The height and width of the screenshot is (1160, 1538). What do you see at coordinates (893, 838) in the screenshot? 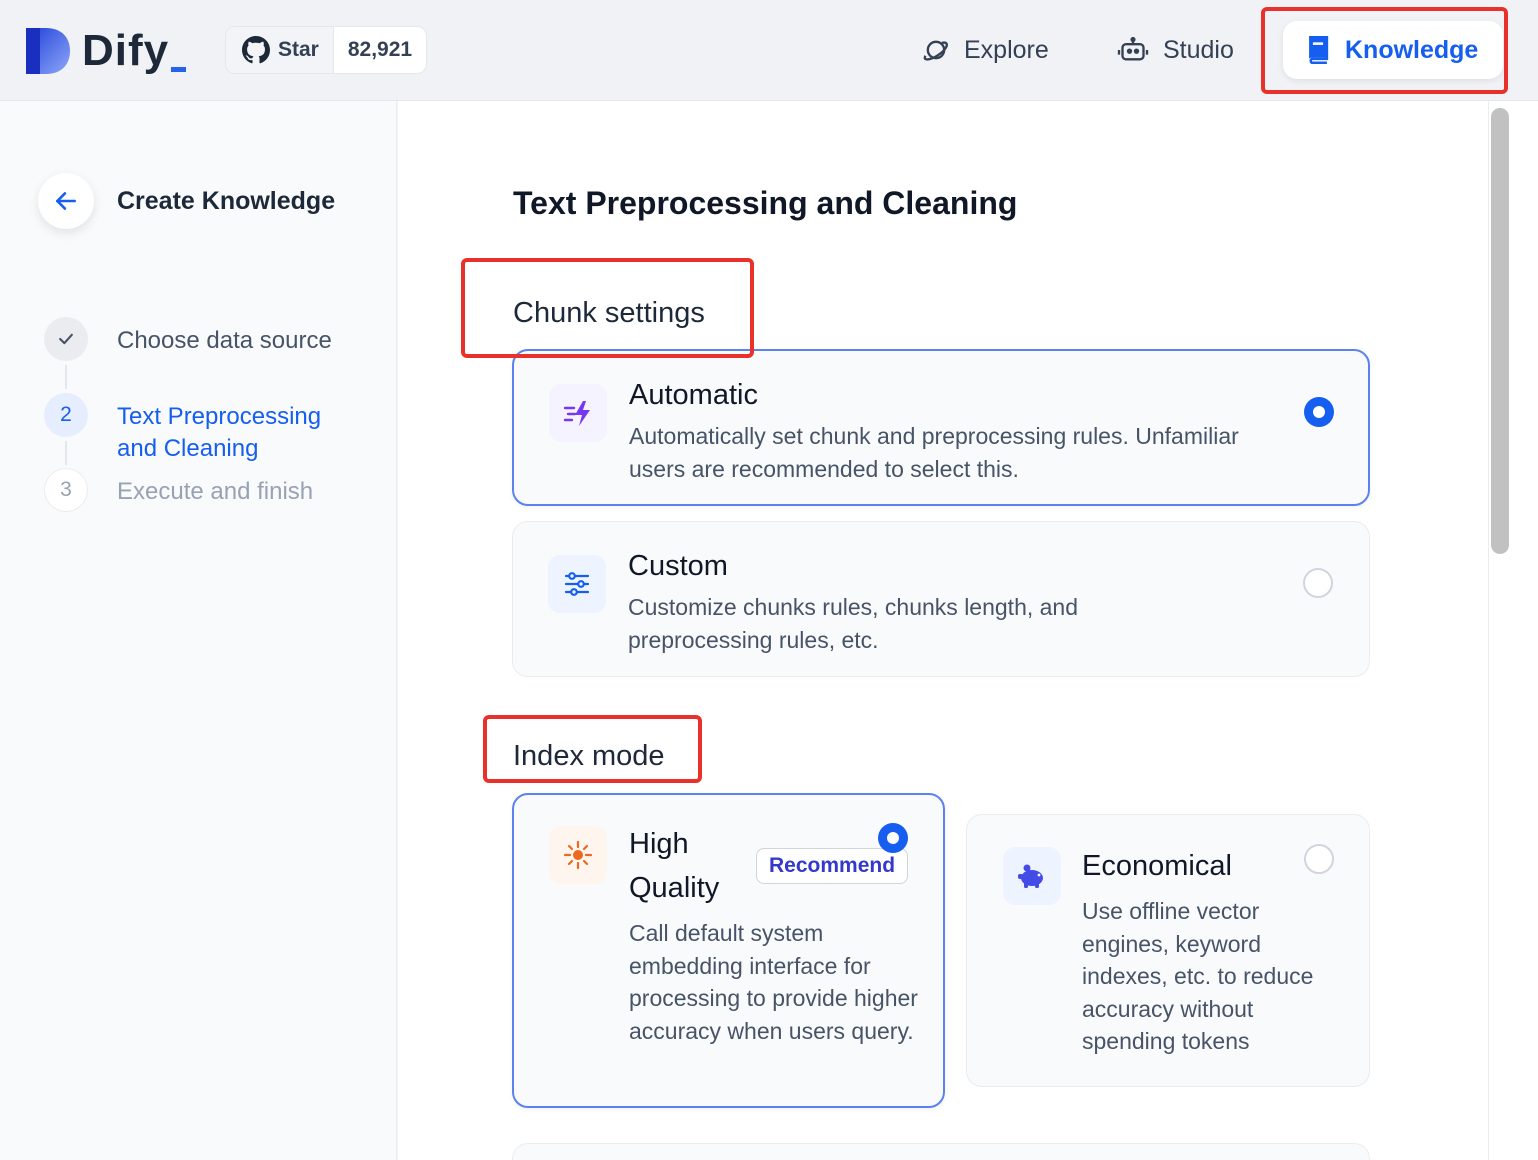
I see `high-quality-radio` at bounding box center [893, 838].